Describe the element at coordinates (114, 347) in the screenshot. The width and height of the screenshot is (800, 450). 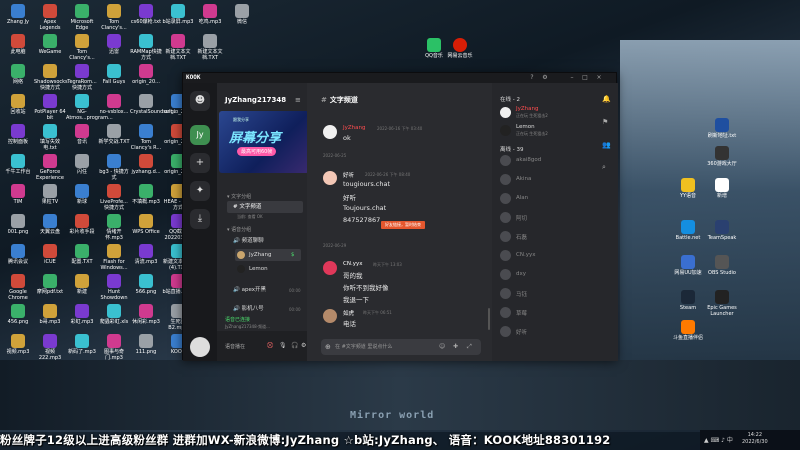
I see `desktop-icon: 图事与奇门.mp3` at that location.